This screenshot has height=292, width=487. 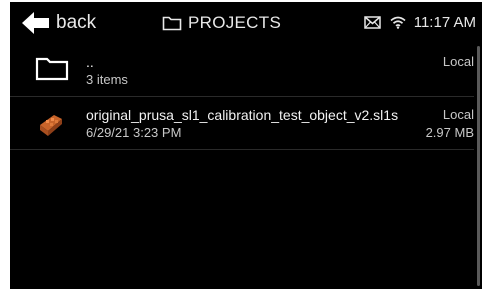 I want to click on back-button: back, so click(x=59, y=23).